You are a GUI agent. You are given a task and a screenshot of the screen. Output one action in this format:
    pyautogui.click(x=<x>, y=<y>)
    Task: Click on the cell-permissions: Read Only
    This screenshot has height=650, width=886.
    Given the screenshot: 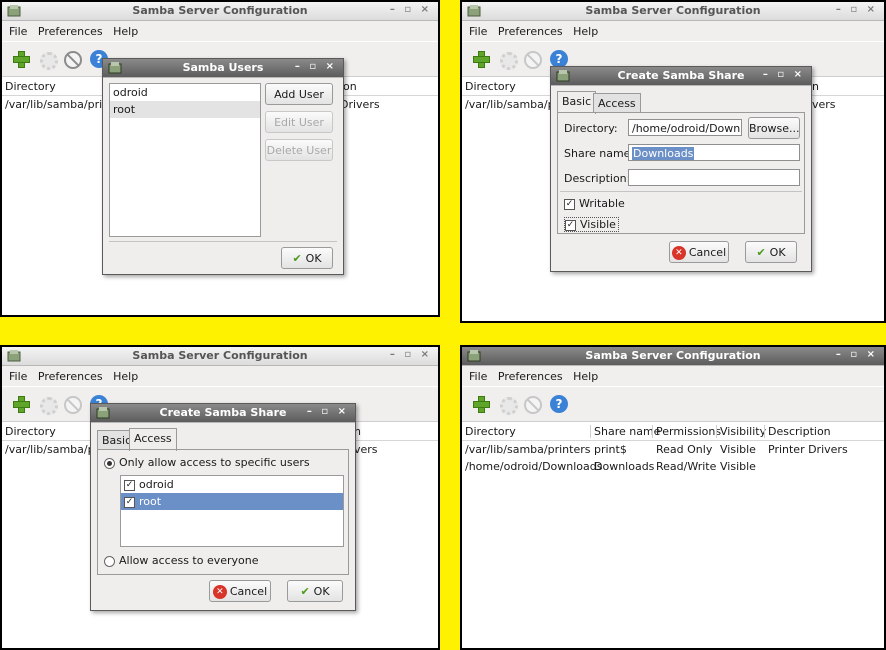 What is the action you would take?
    pyautogui.click(x=684, y=449)
    